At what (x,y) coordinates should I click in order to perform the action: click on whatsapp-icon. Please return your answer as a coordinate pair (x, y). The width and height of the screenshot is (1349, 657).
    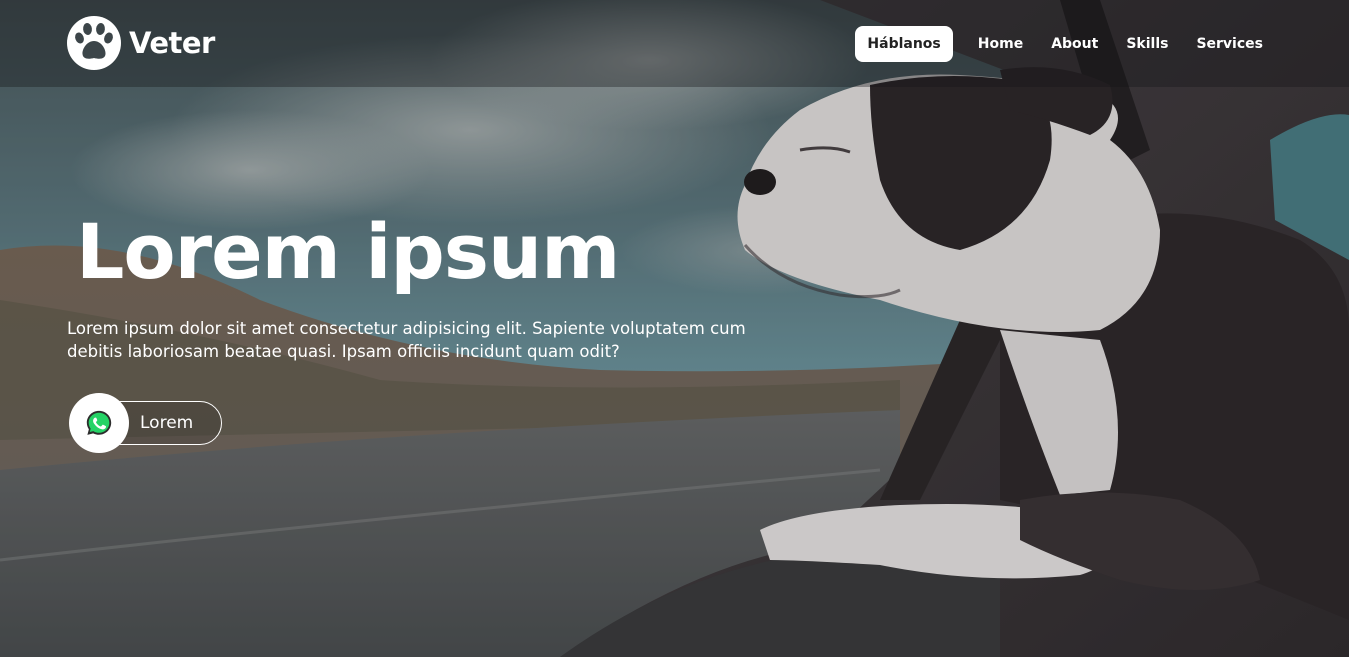
    Looking at the image, I should click on (99, 422).